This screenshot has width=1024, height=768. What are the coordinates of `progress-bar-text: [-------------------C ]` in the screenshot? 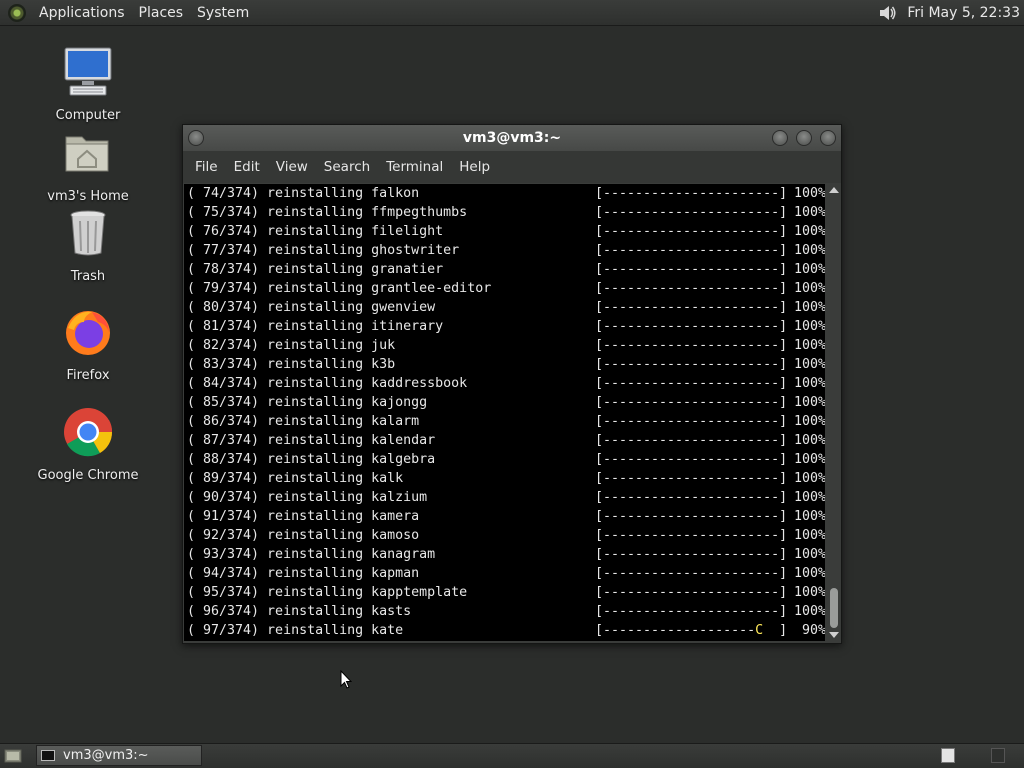 It's located at (691, 630).